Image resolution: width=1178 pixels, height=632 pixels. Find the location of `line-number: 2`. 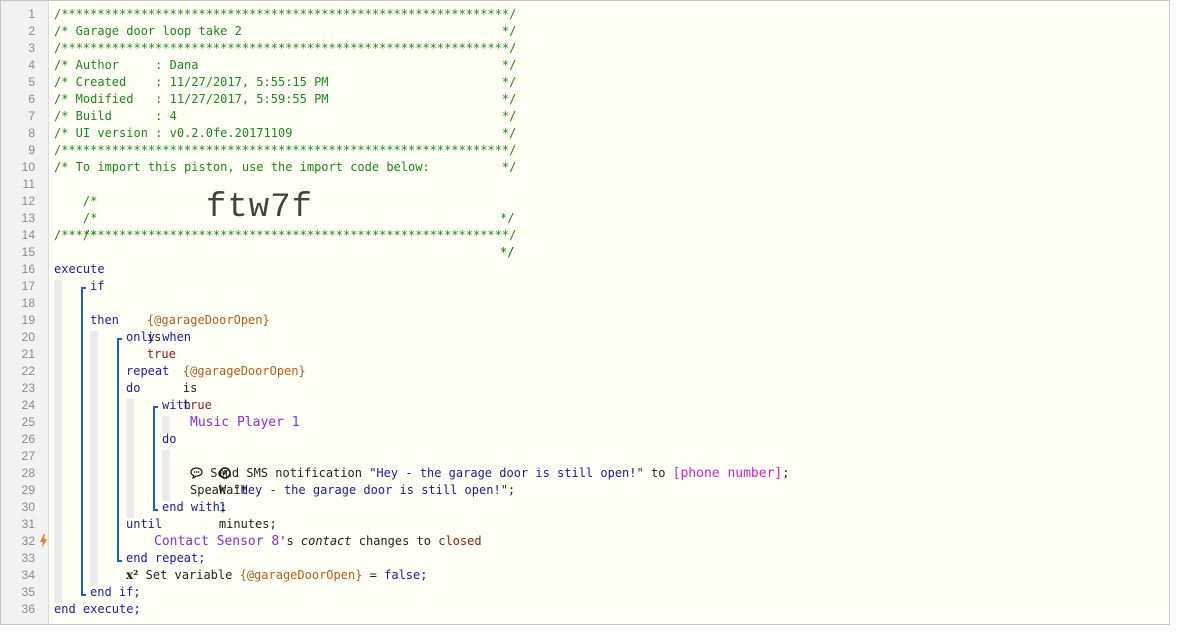

line-number: 2 is located at coordinates (31, 31).